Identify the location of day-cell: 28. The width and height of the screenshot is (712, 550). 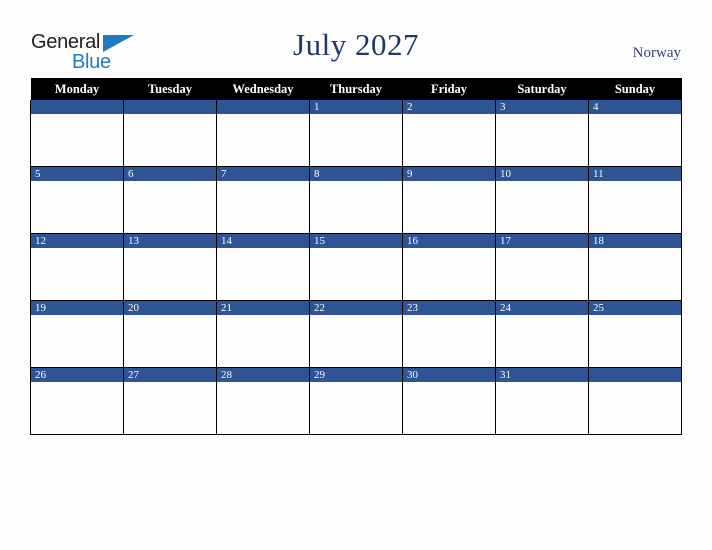
(263, 401).